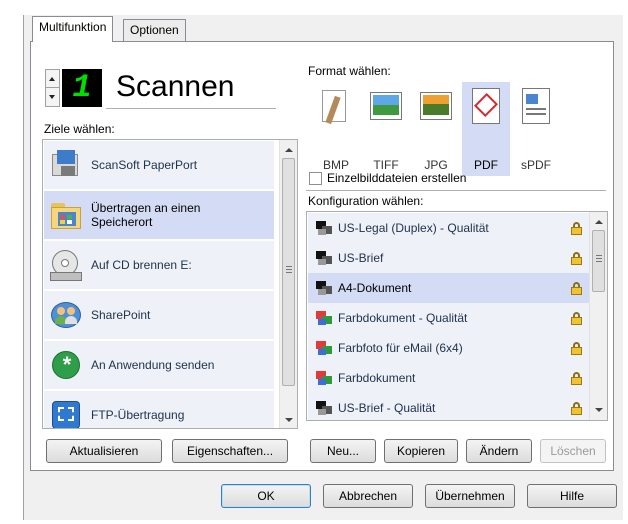 The height and width of the screenshot is (524, 628). Describe the element at coordinates (598, 316) in the screenshot. I see `config-scrollbar` at that location.